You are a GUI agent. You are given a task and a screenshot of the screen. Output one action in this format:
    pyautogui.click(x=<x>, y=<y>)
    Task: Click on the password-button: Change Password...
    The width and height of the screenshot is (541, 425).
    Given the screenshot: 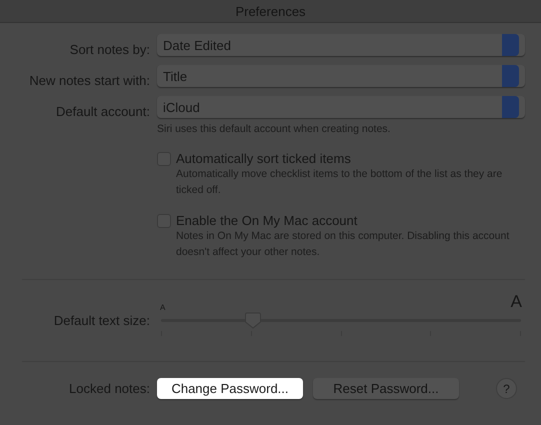 What is the action you would take?
    pyautogui.click(x=230, y=388)
    